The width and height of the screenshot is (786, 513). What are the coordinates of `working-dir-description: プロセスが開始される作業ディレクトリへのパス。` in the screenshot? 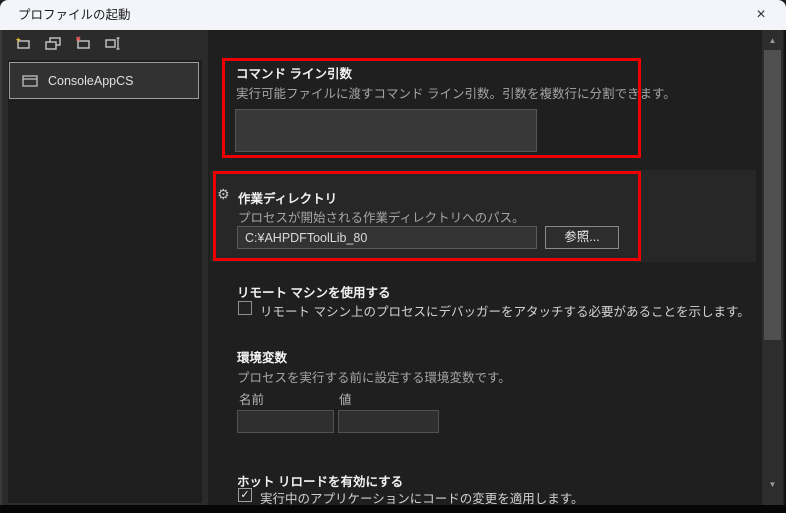 It's located at (381, 218).